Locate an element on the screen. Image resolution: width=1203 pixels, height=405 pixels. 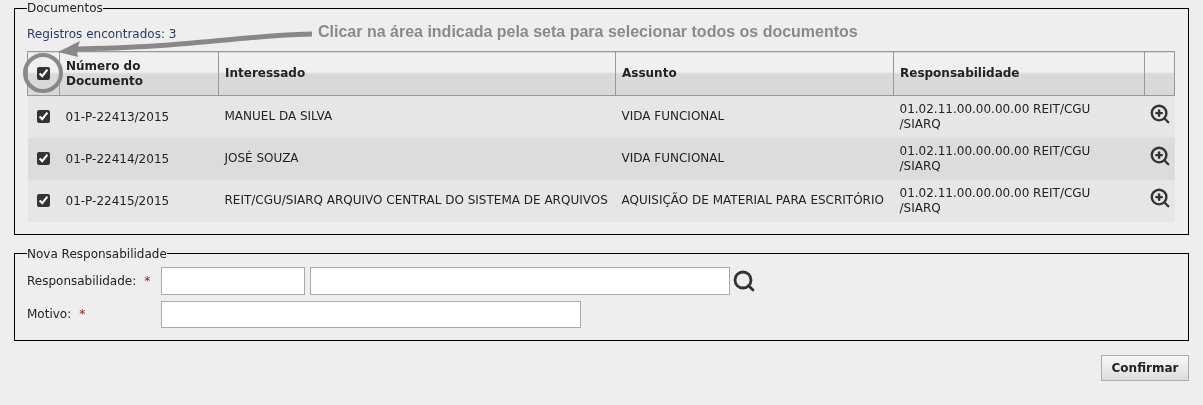
section-legend: Documentos is located at coordinates (65, 8).